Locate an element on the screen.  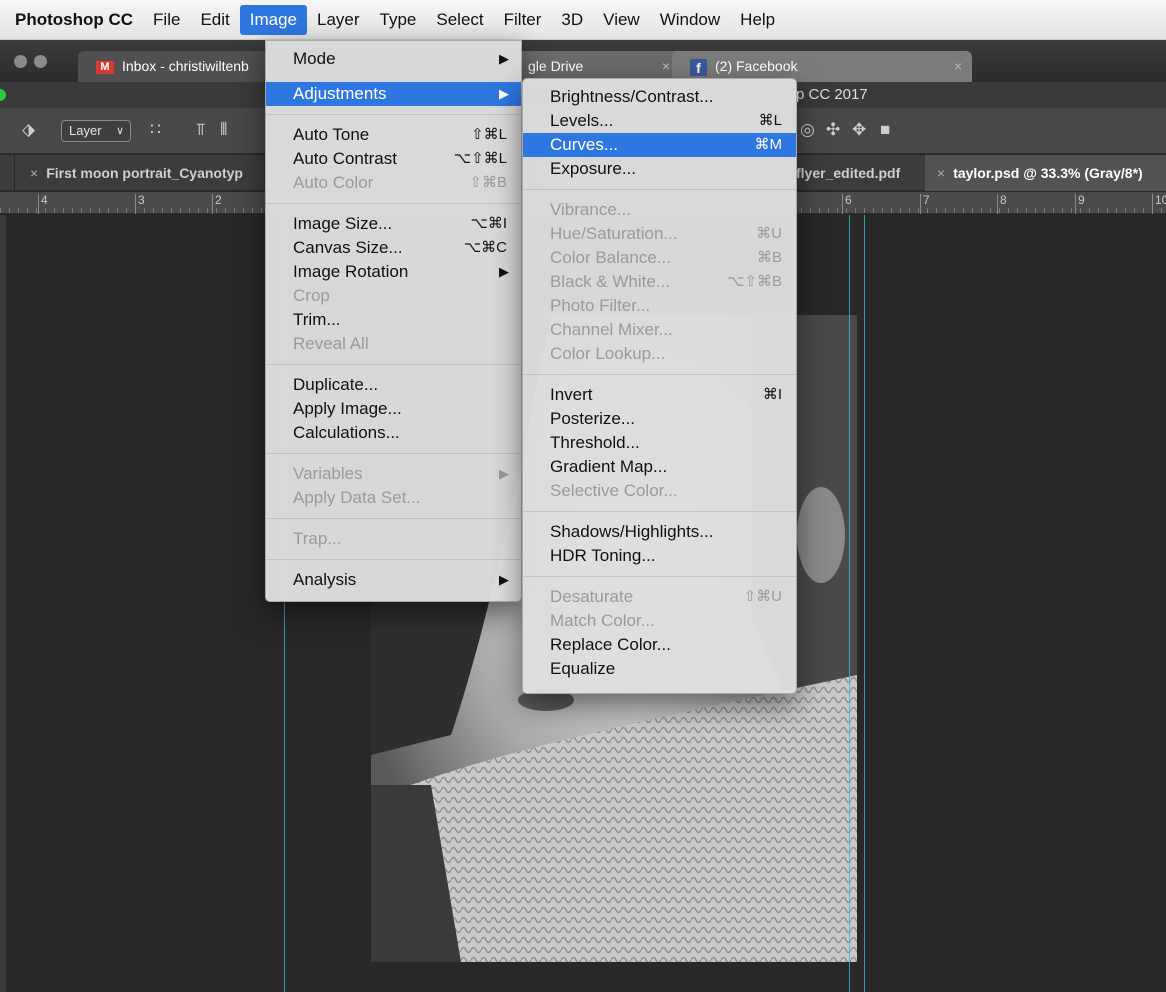
menu-item-label: Invert is located at coordinates (571, 394).